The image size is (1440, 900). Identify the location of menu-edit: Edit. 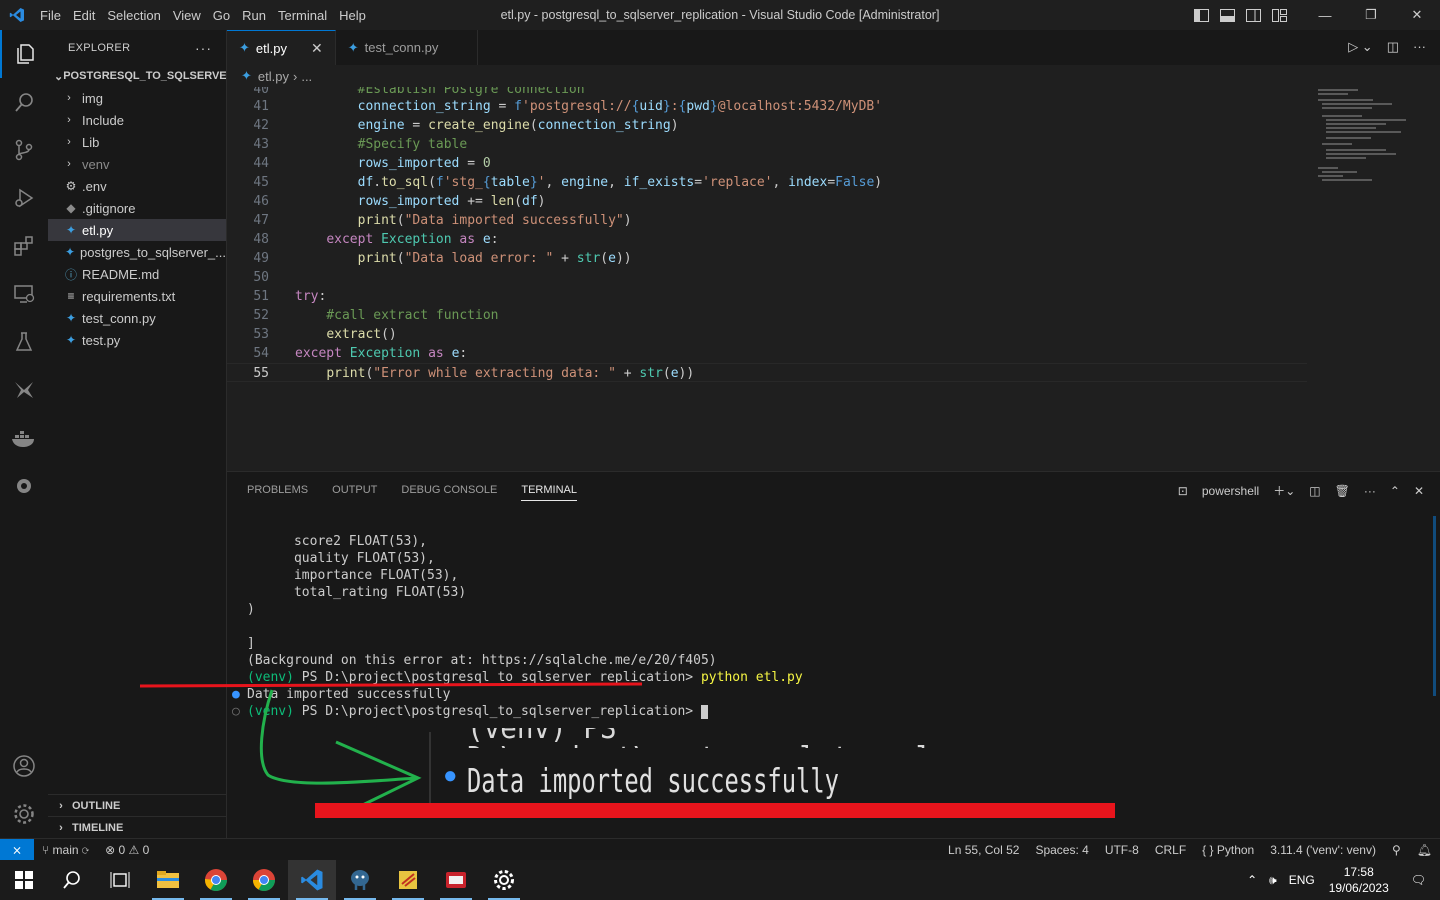
(84, 15).